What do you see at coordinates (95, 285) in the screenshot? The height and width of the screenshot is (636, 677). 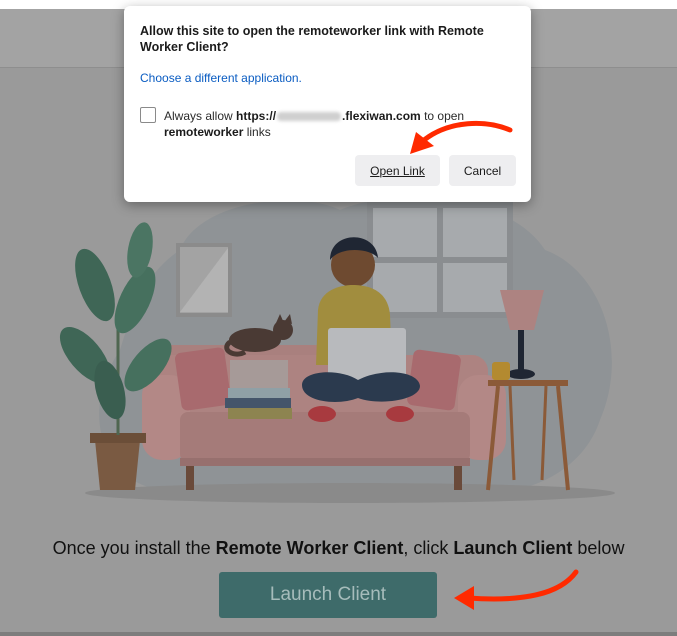 I see `plant-leaf` at bounding box center [95, 285].